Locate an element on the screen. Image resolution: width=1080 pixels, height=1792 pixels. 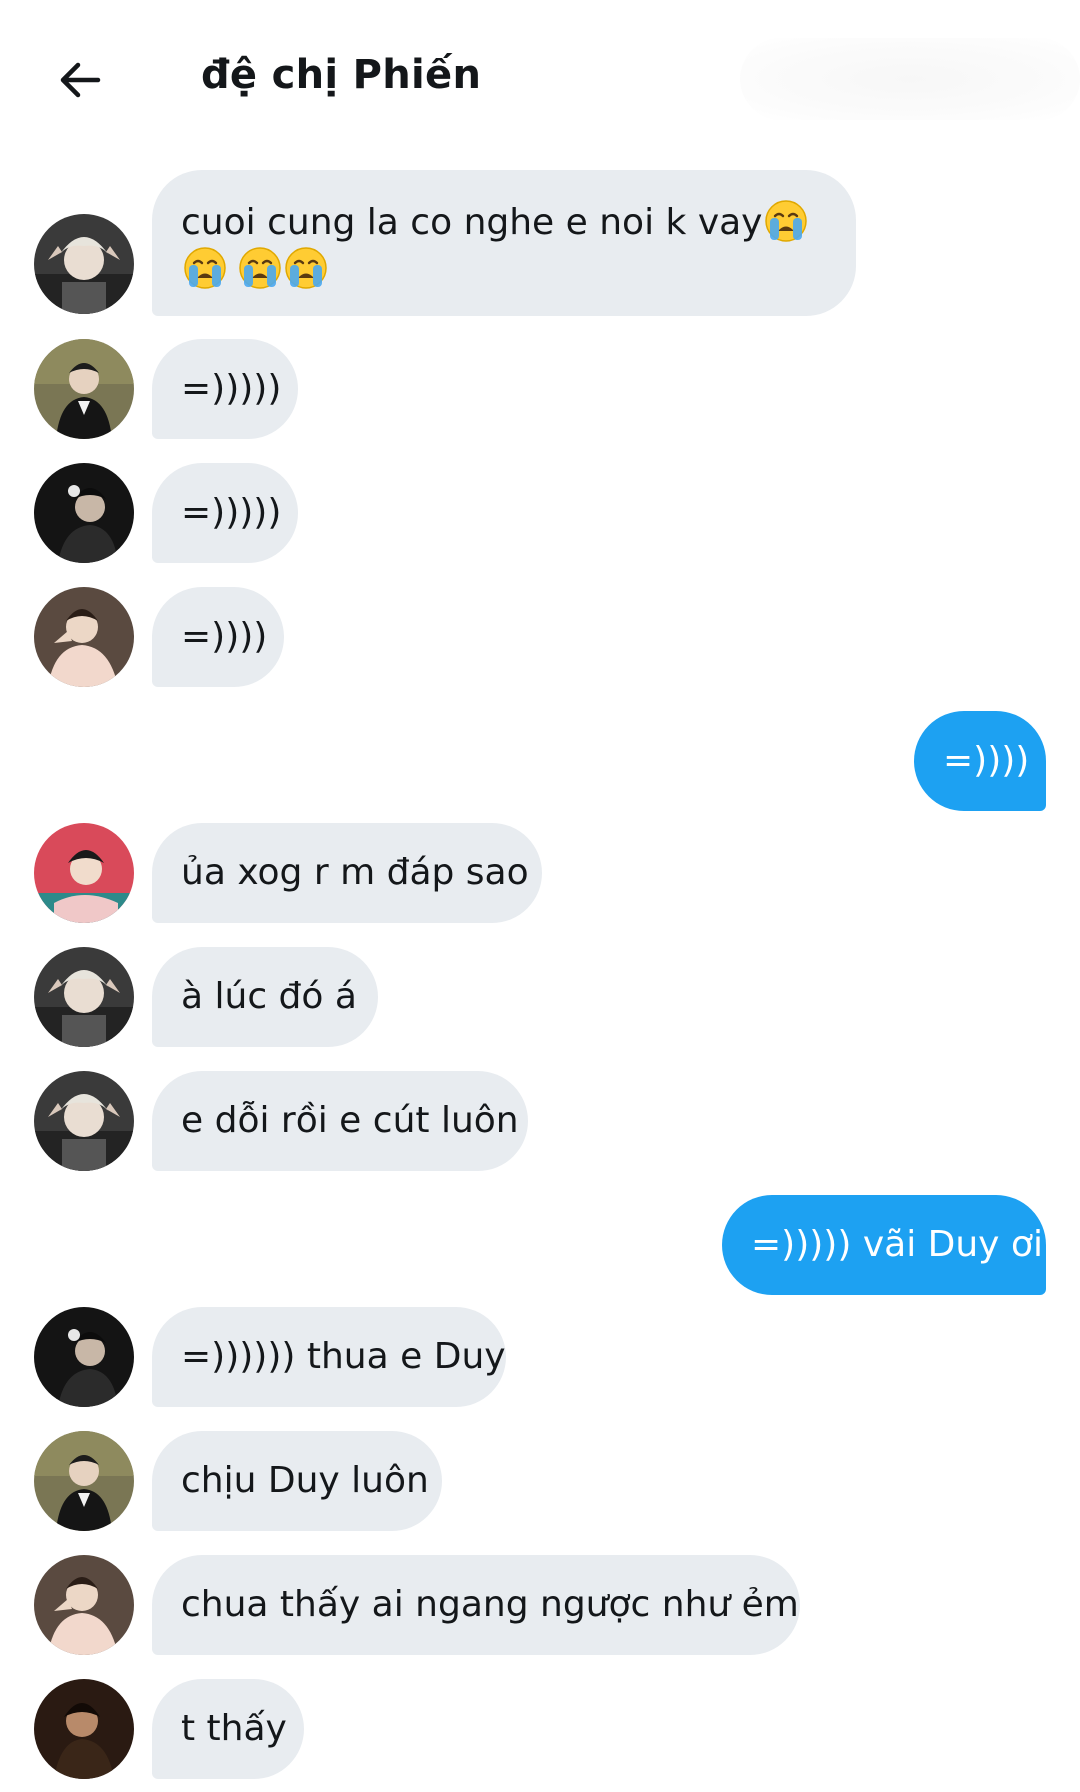
message-bubble-incoming: à lúc đó á is located at coordinates (265, 997).